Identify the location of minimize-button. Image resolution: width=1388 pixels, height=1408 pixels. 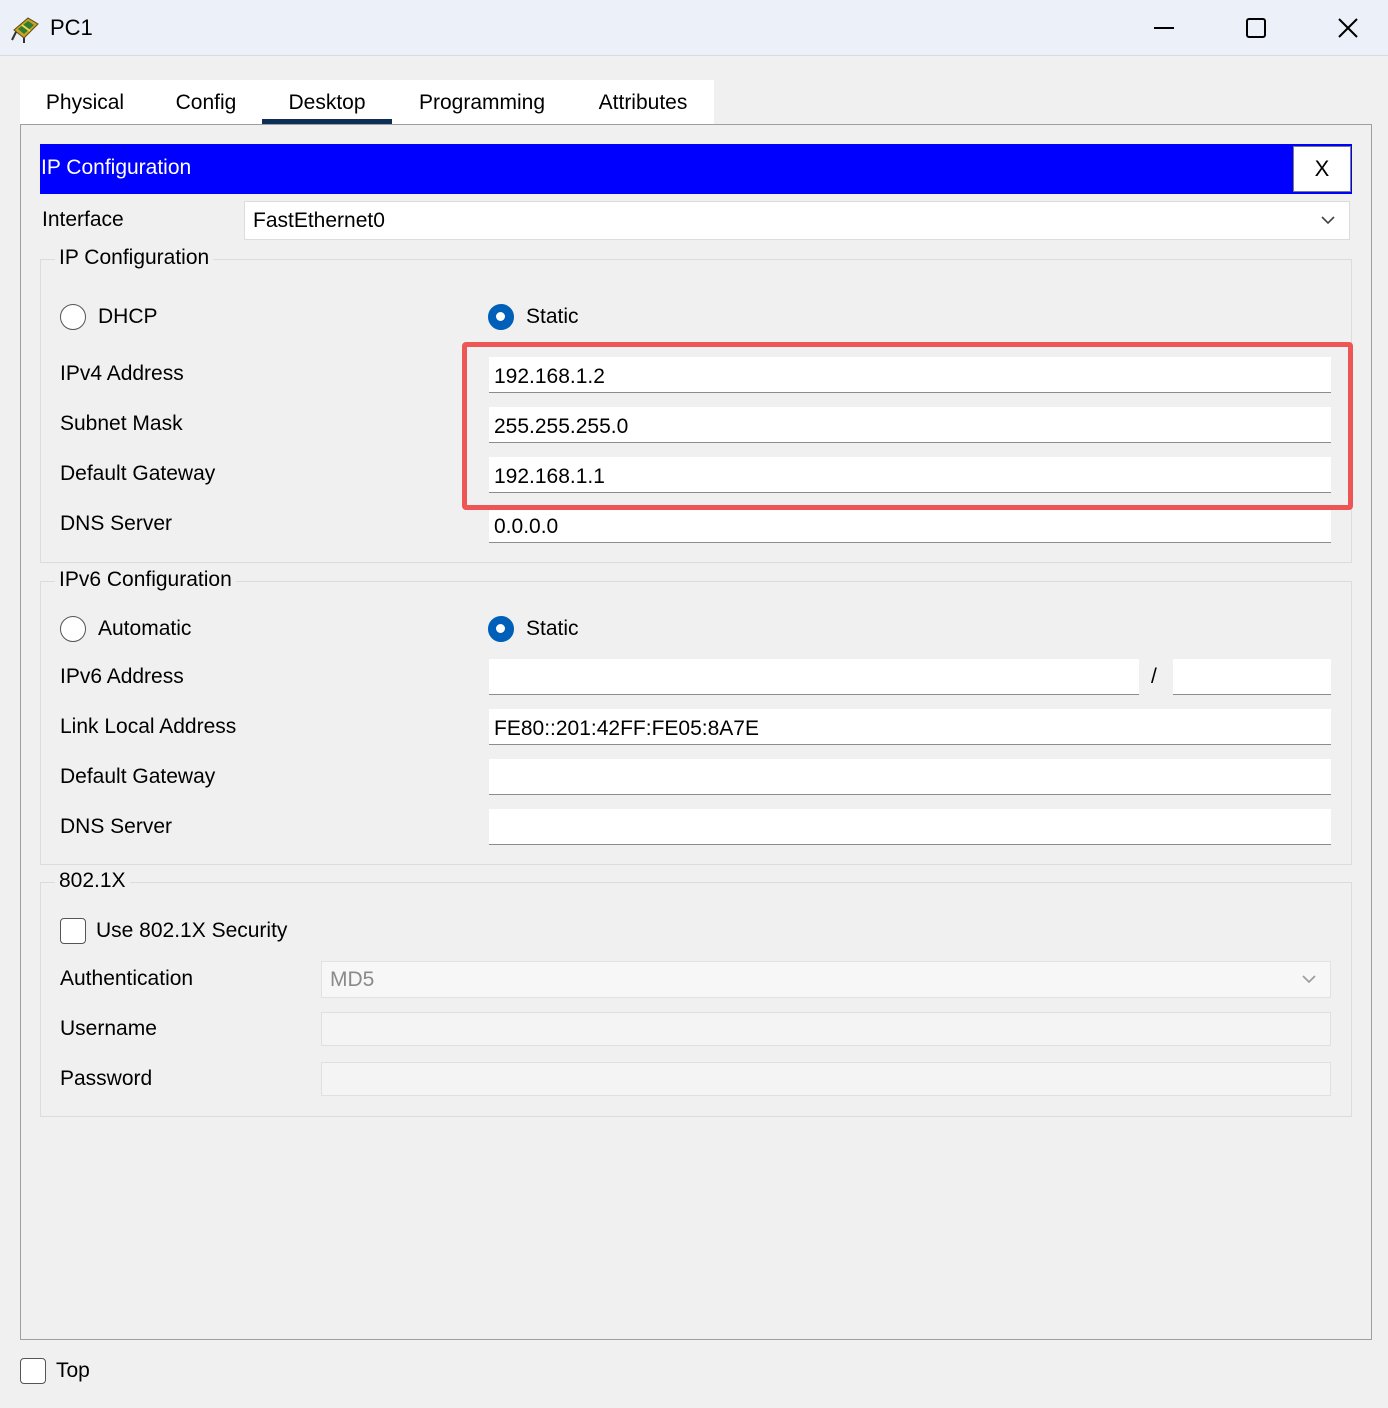
(1164, 28).